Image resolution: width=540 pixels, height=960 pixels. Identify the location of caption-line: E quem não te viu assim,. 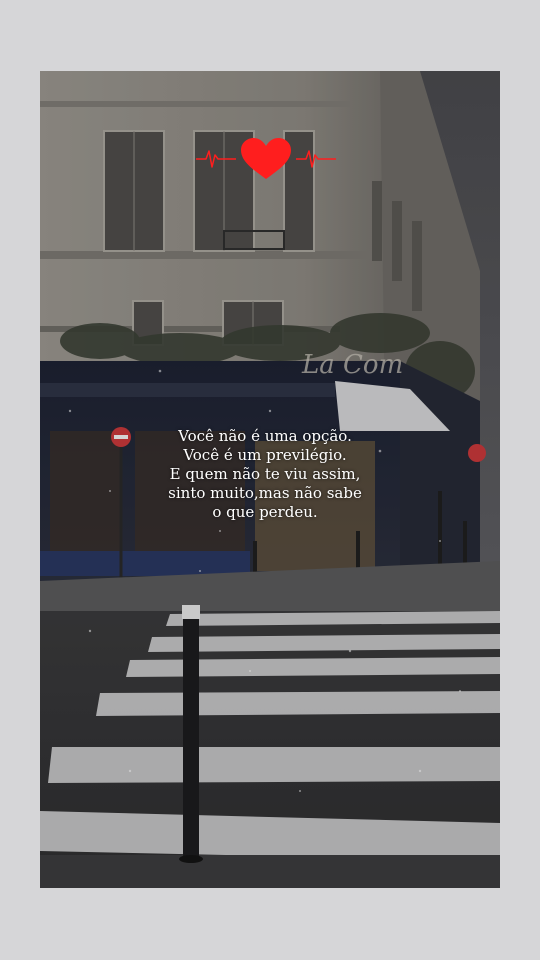
(265, 474).